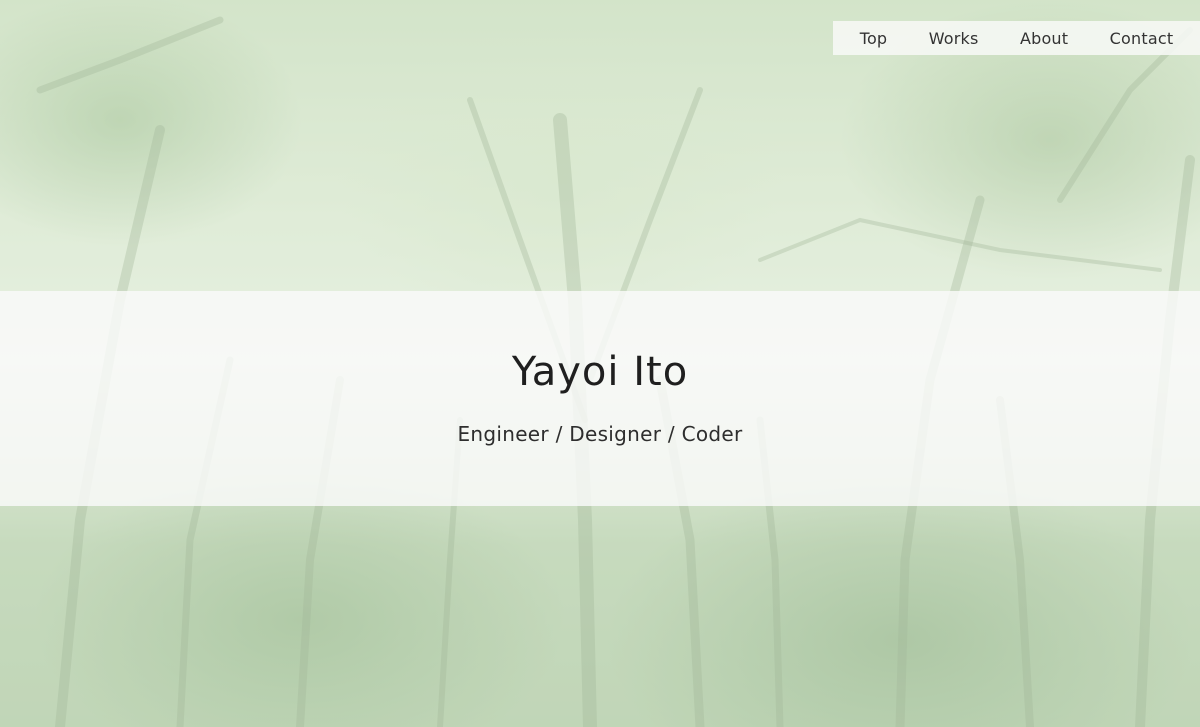  What do you see at coordinates (1016, 38) in the screenshot?
I see `top-navigation: Top Works About Contact` at bounding box center [1016, 38].